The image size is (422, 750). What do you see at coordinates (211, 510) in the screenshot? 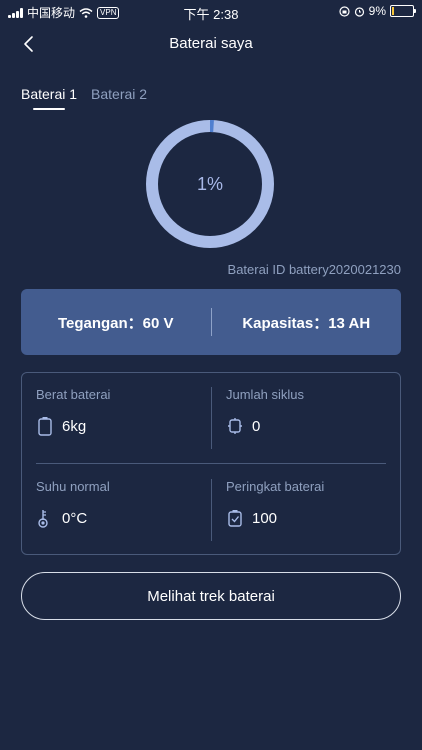
I see `card-divider-bottom` at bounding box center [211, 510].